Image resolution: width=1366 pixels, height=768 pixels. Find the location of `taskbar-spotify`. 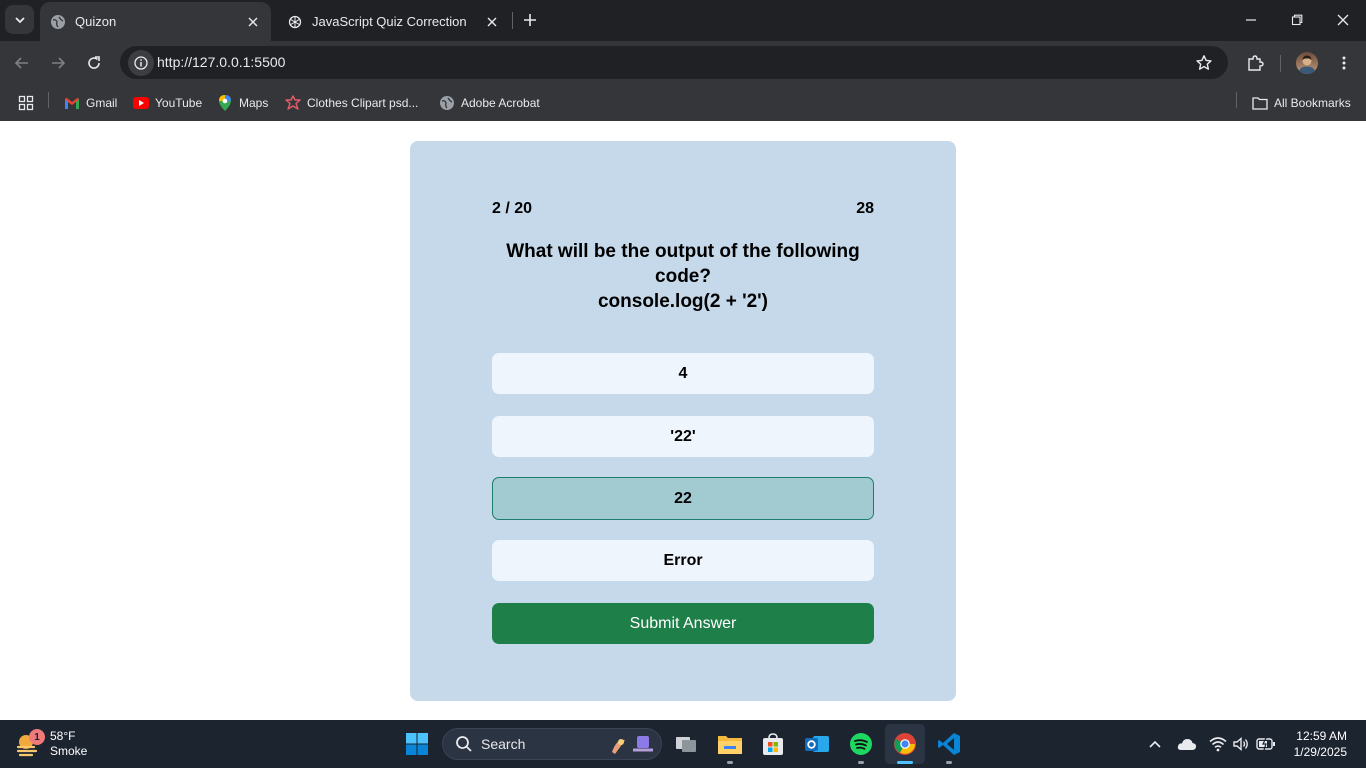

taskbar-spotify is located at coordinates (861, 744).